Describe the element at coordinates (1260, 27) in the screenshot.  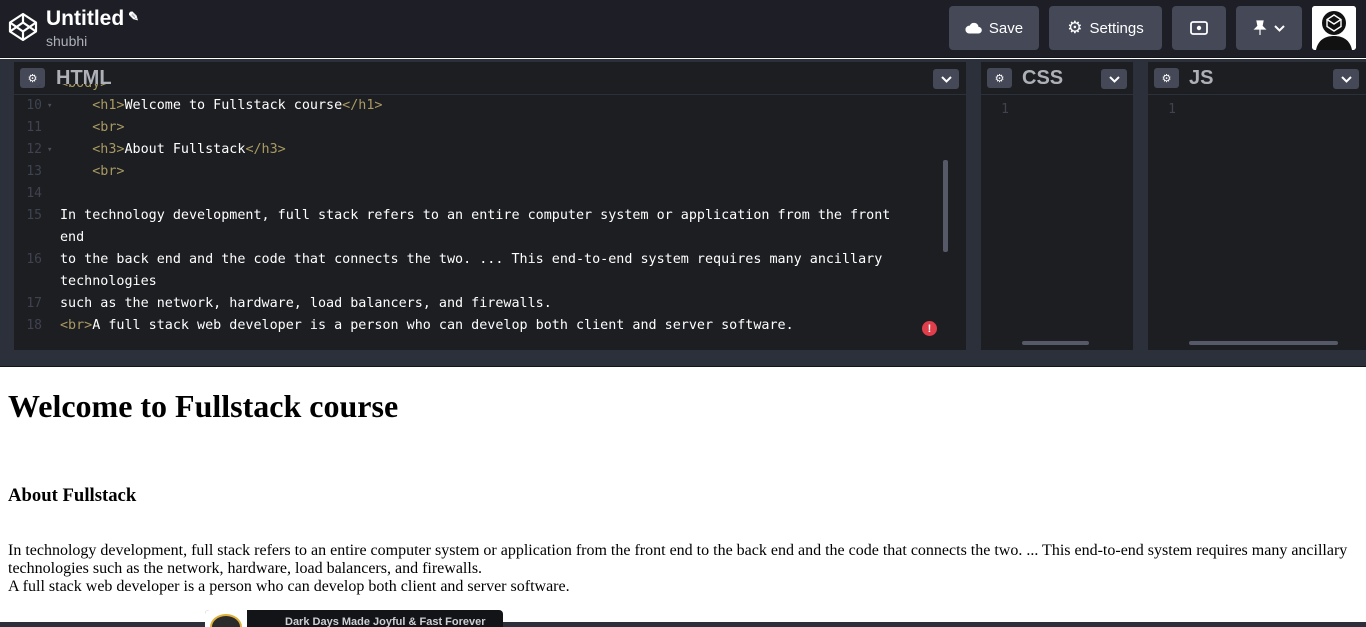
I see `pin-icon` at that location.